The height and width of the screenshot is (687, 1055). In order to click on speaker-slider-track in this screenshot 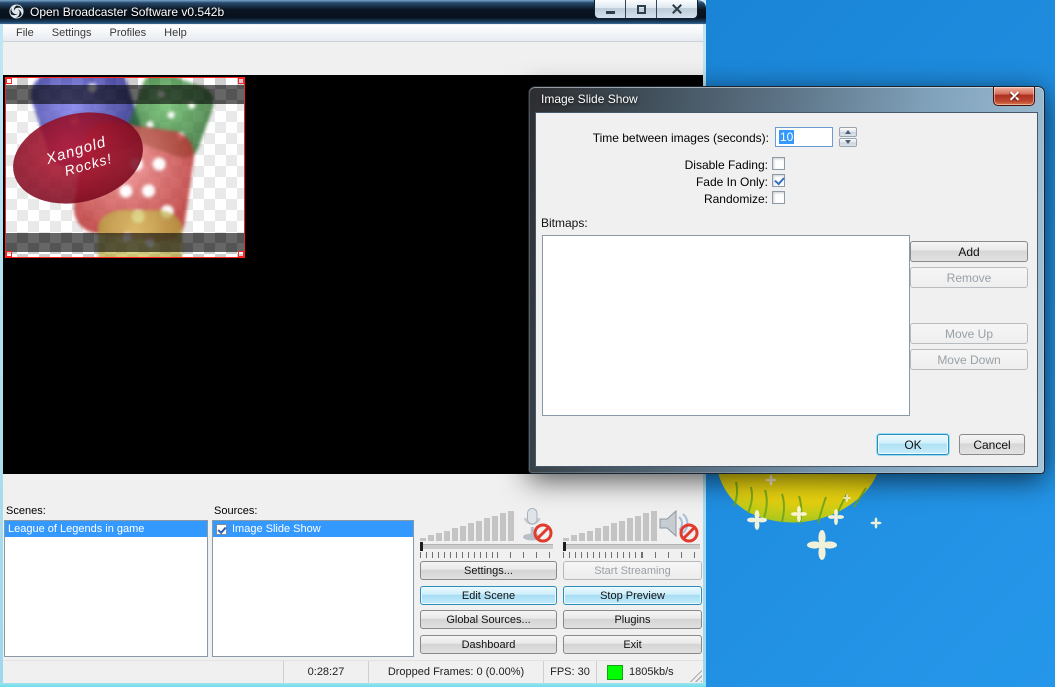, I will do `click(631, 546)`.